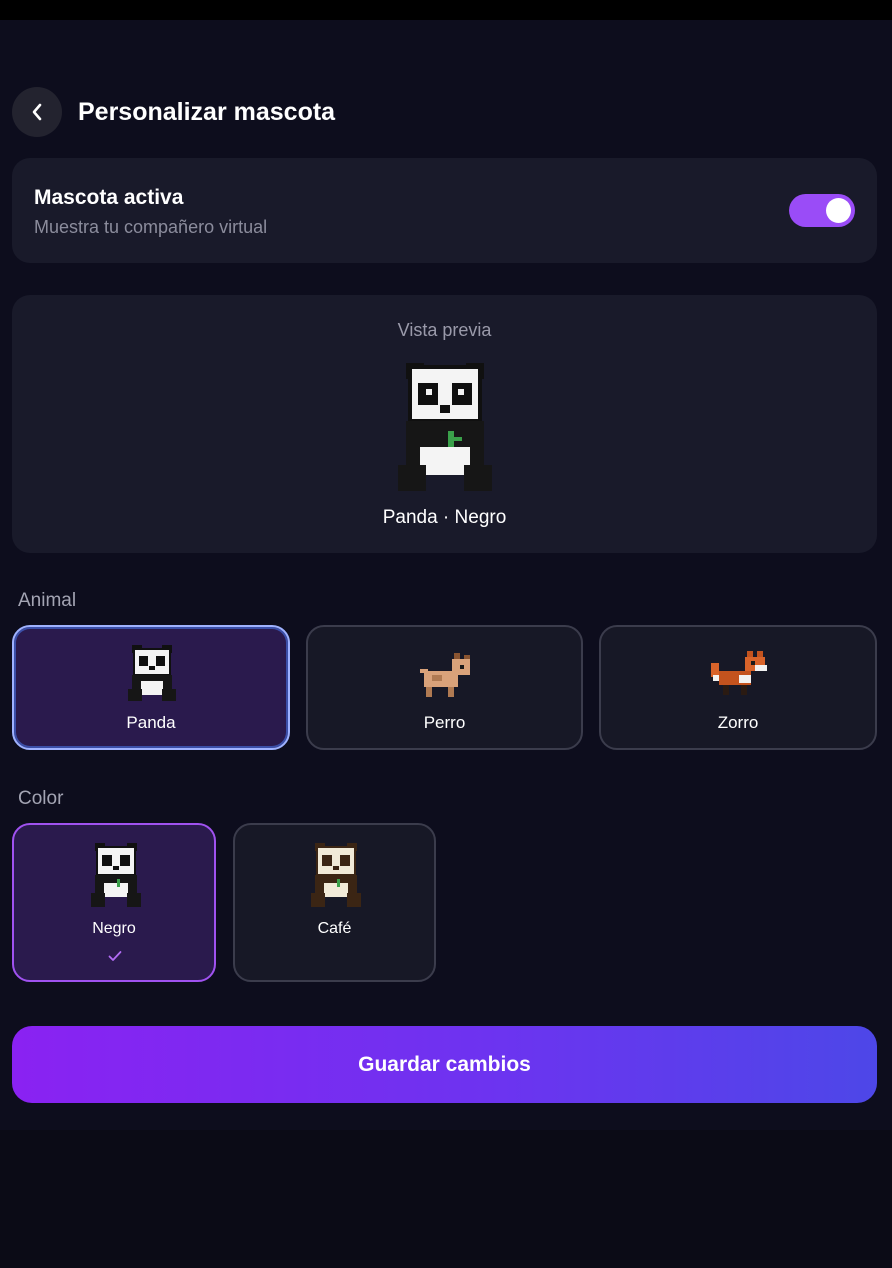  What do you see at coordinates (838, 210) in the screenshot?
I see `toggle-knob` at bounding box center [838, 210].